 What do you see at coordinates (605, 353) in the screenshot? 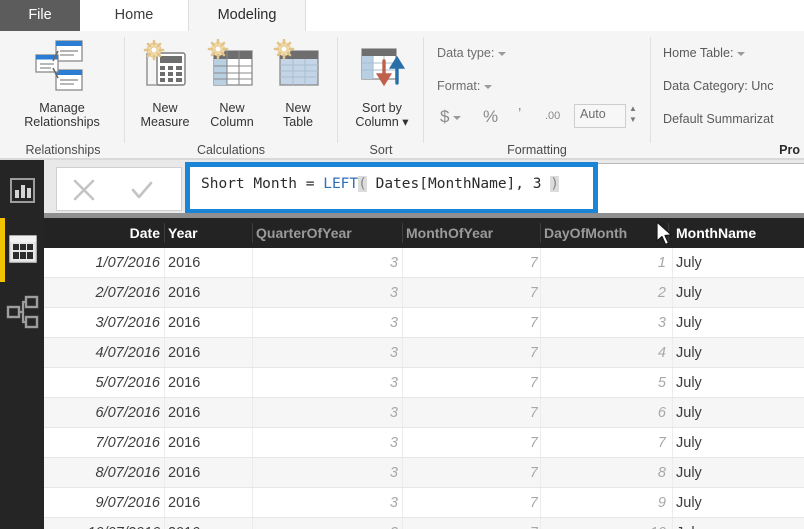
I see `cell-dayofmonth: 4` at bounding box center [605, 353].